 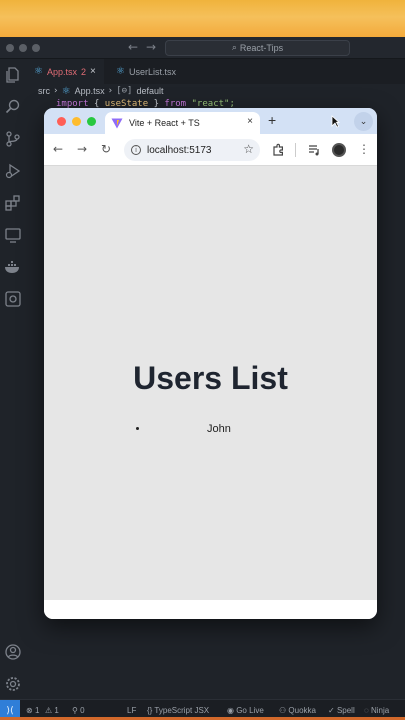 What do you see at coordinates (250, 710) in the screenshot?
I see `go-live-label: Go Live` at bounding box center [250, 710].